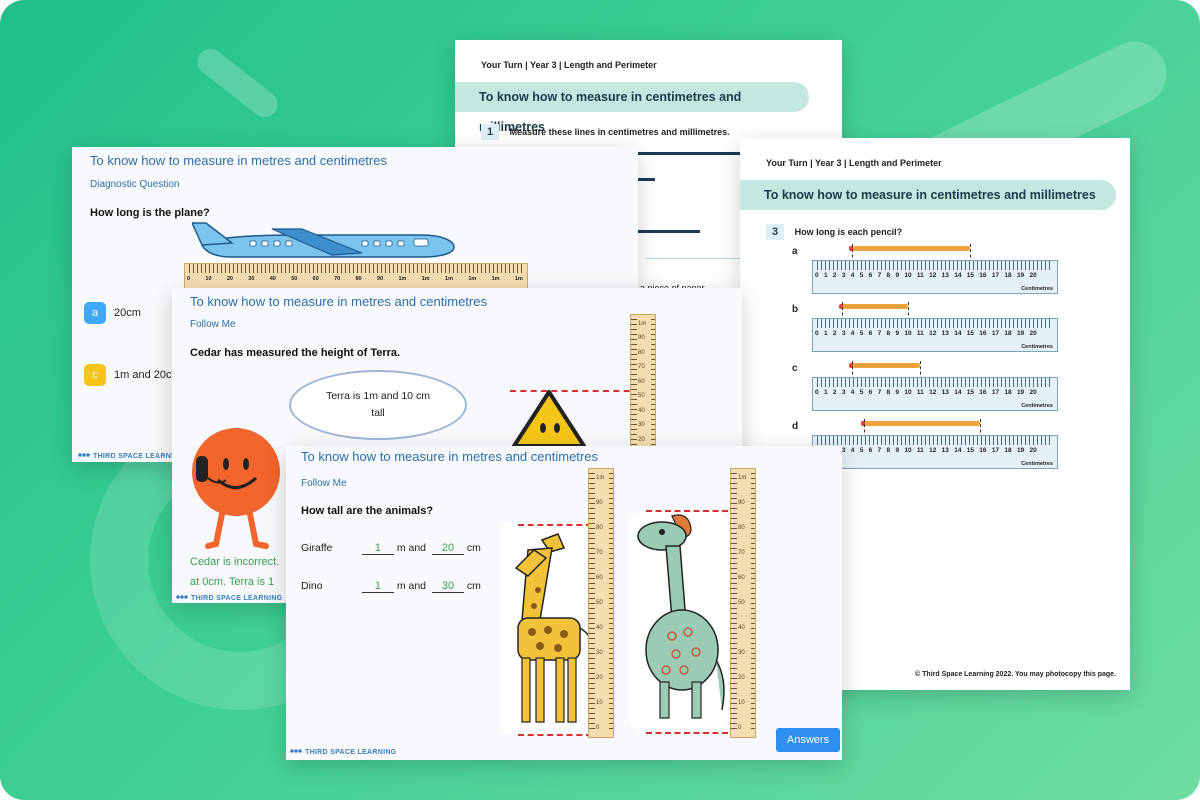 This screenshot has width=1200, height=800. I want to click on ruler-number: 4, so click(852, 392).